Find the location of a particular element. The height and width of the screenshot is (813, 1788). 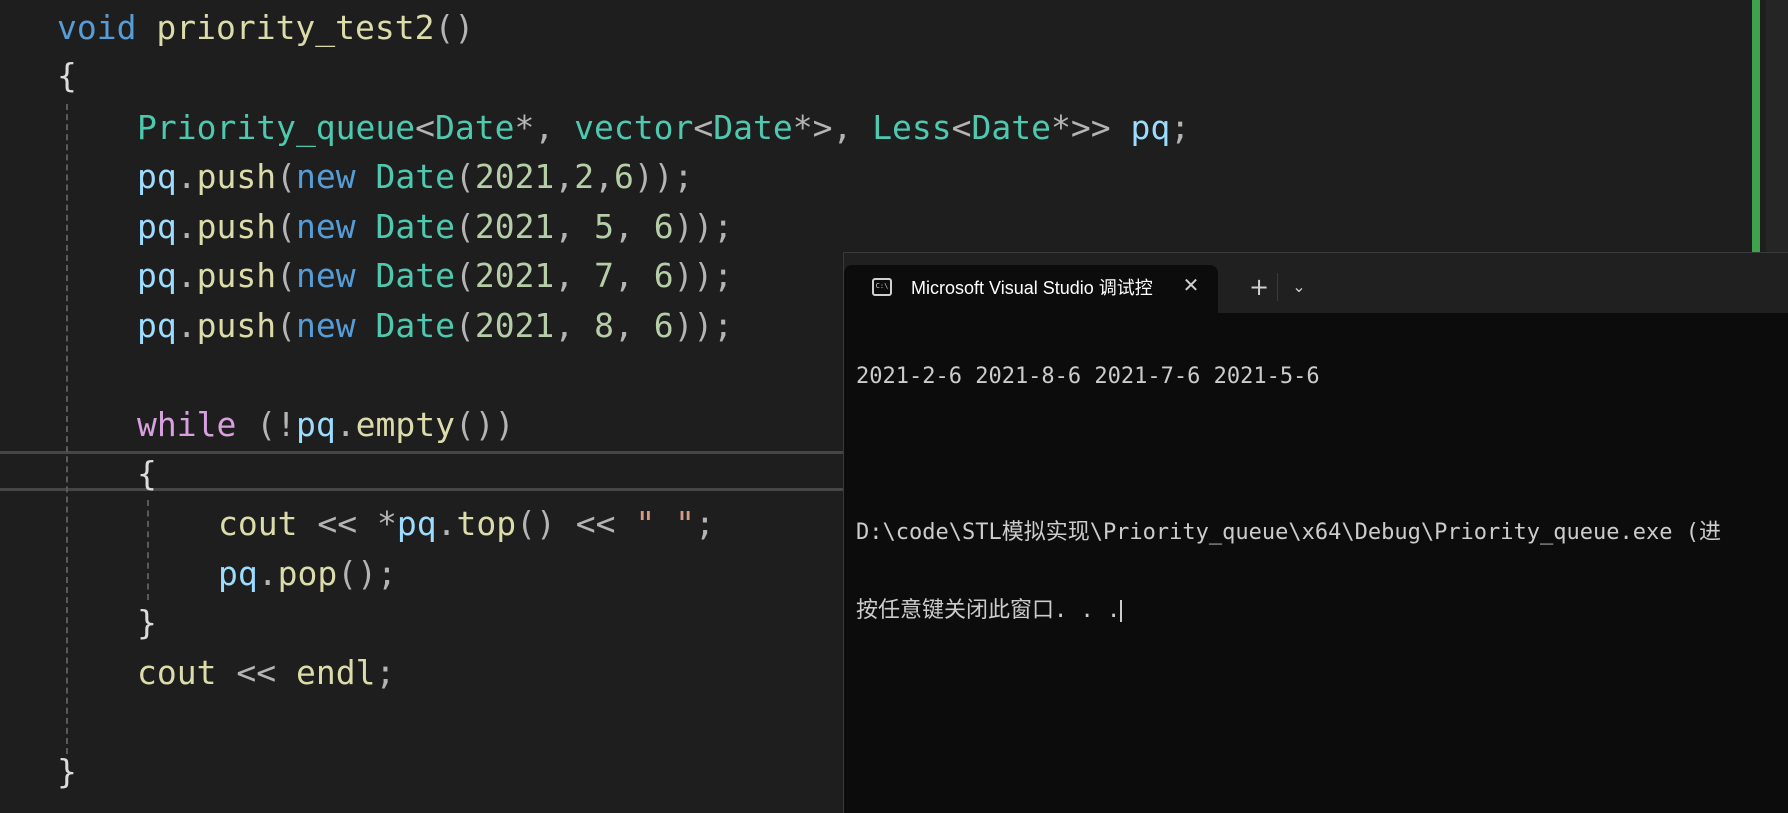

code-token: 5 is located at coordinates (604, 226).